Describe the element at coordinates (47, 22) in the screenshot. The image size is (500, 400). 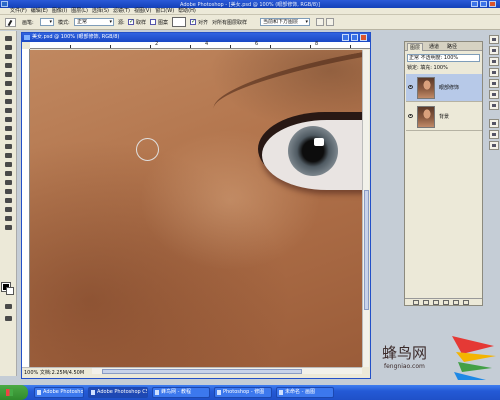
I see `brush-picker` at that location.